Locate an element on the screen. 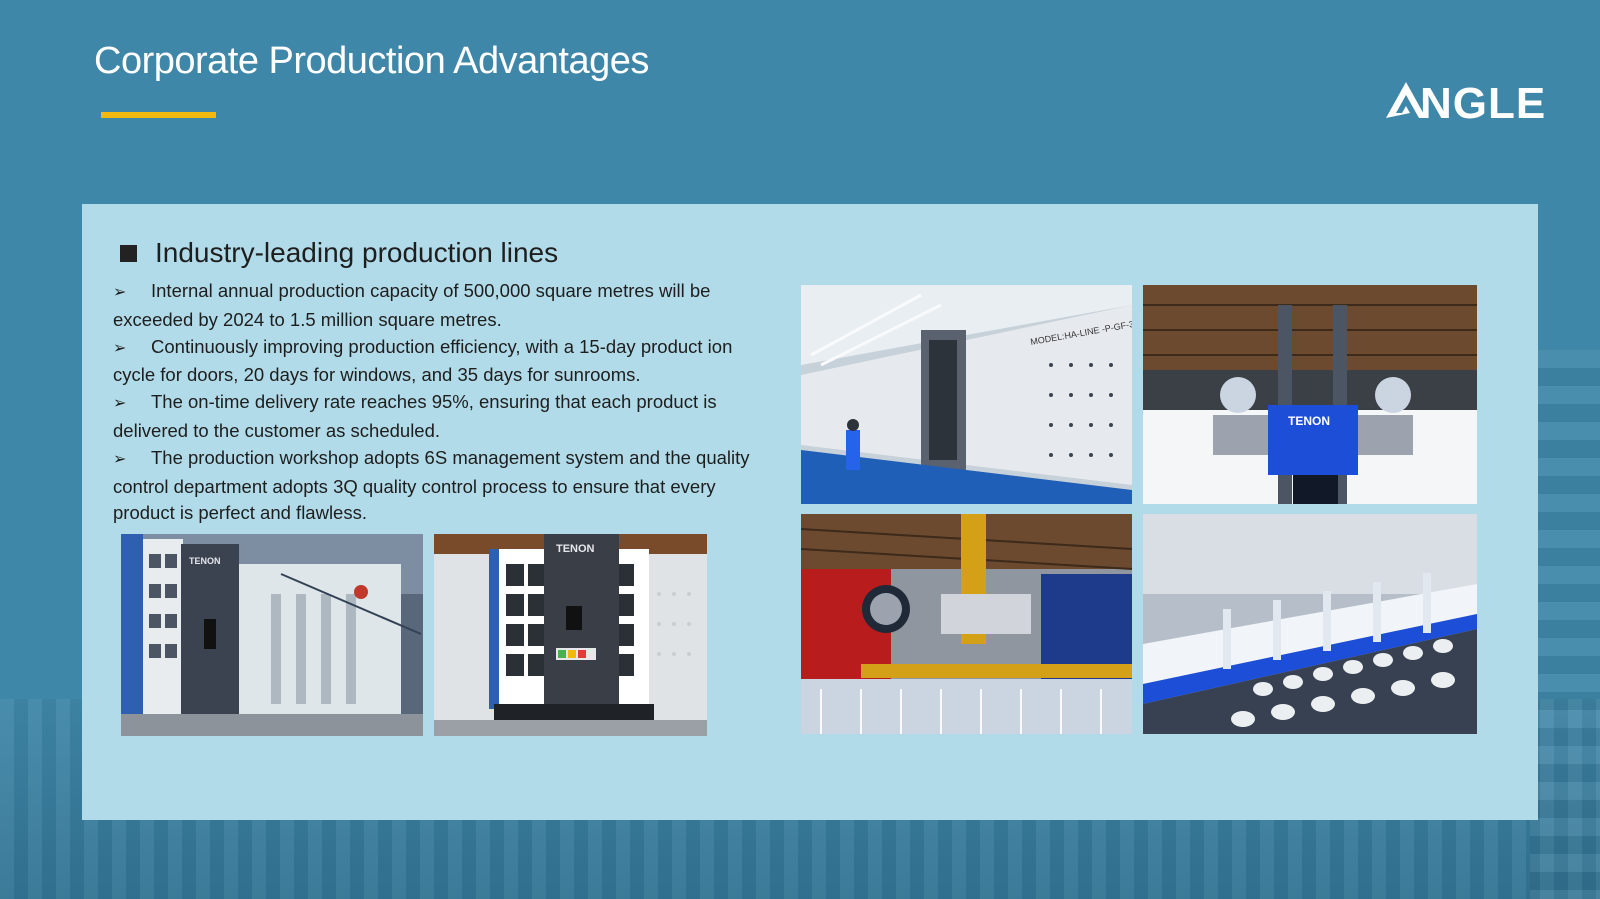 This screenshot has width=1600, height=899. slide-title: Corporate Production Advantages is located at coordinates (371, 61).